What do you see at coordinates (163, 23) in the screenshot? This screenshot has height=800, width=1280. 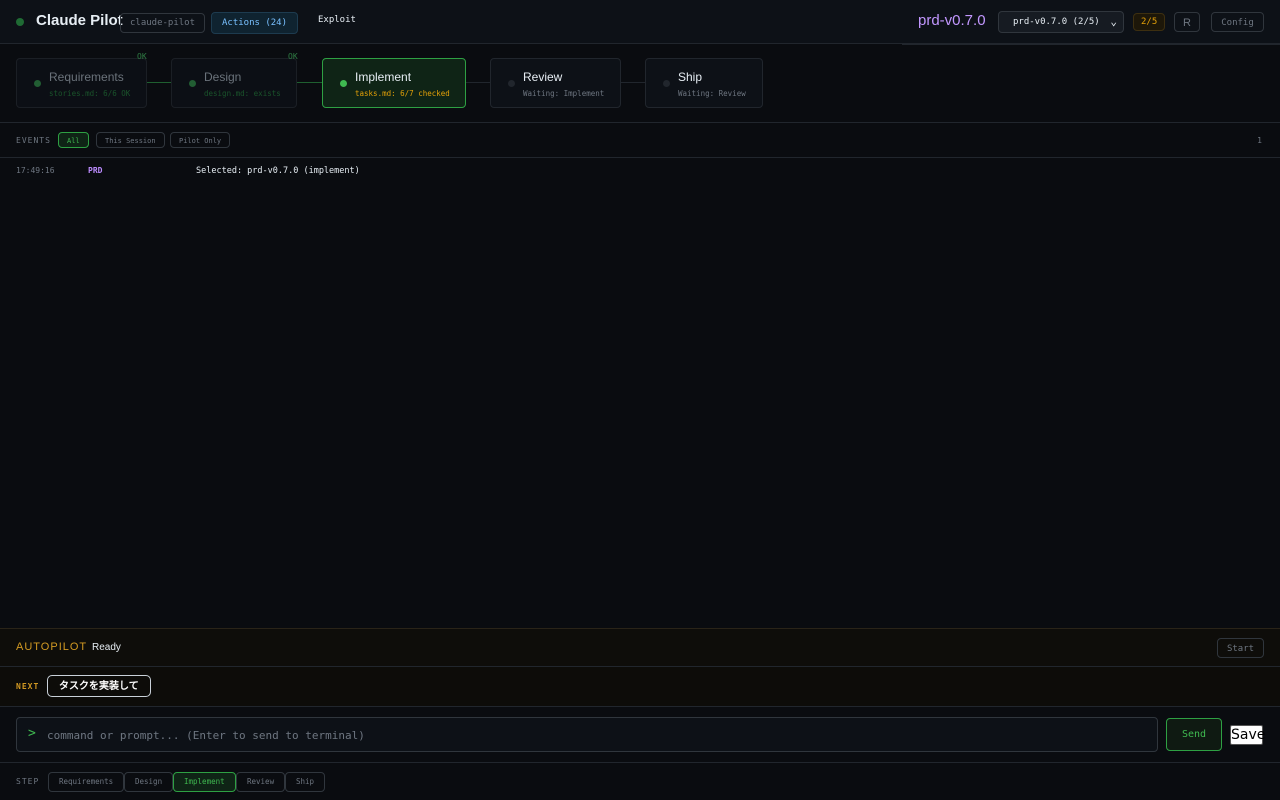 I see `repo-badge: claude-pilot` at bounding box center [163, 23].